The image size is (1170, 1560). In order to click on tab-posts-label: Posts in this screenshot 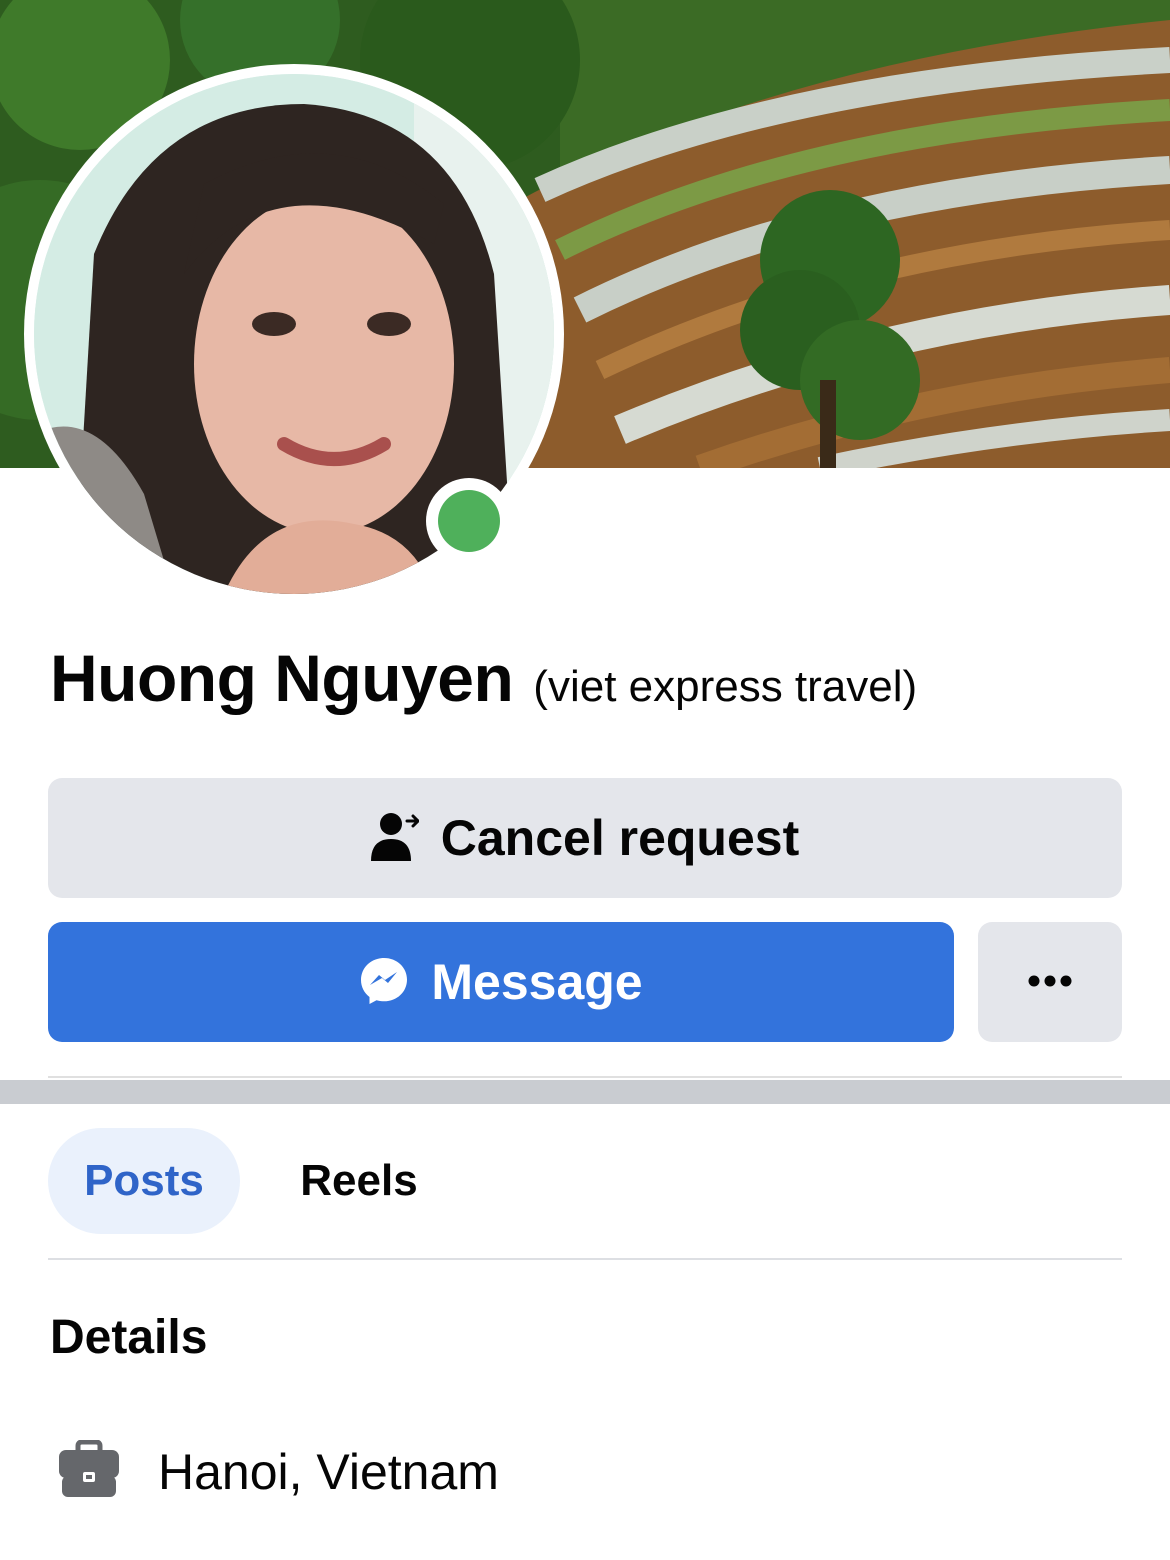, I will do `click(144, 1180)`.